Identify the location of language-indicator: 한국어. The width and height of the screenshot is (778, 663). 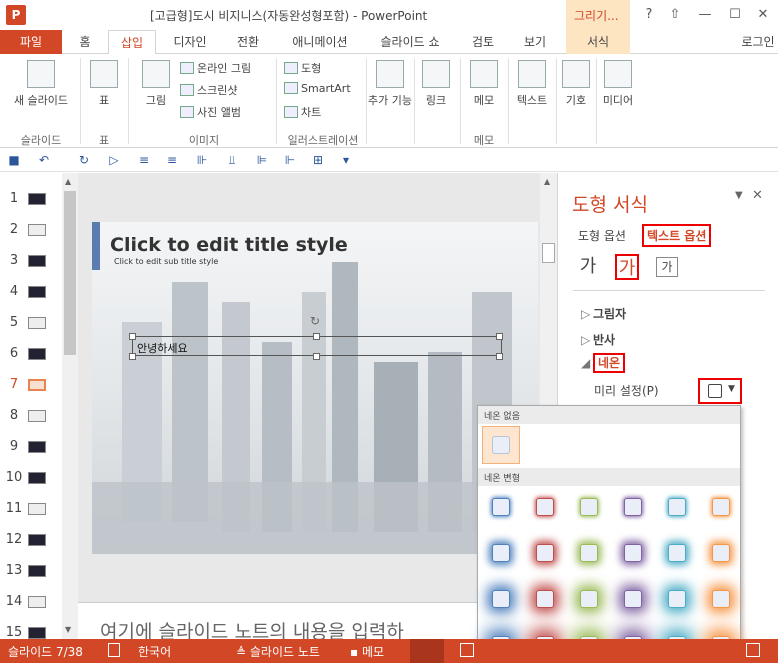
(154, 651).